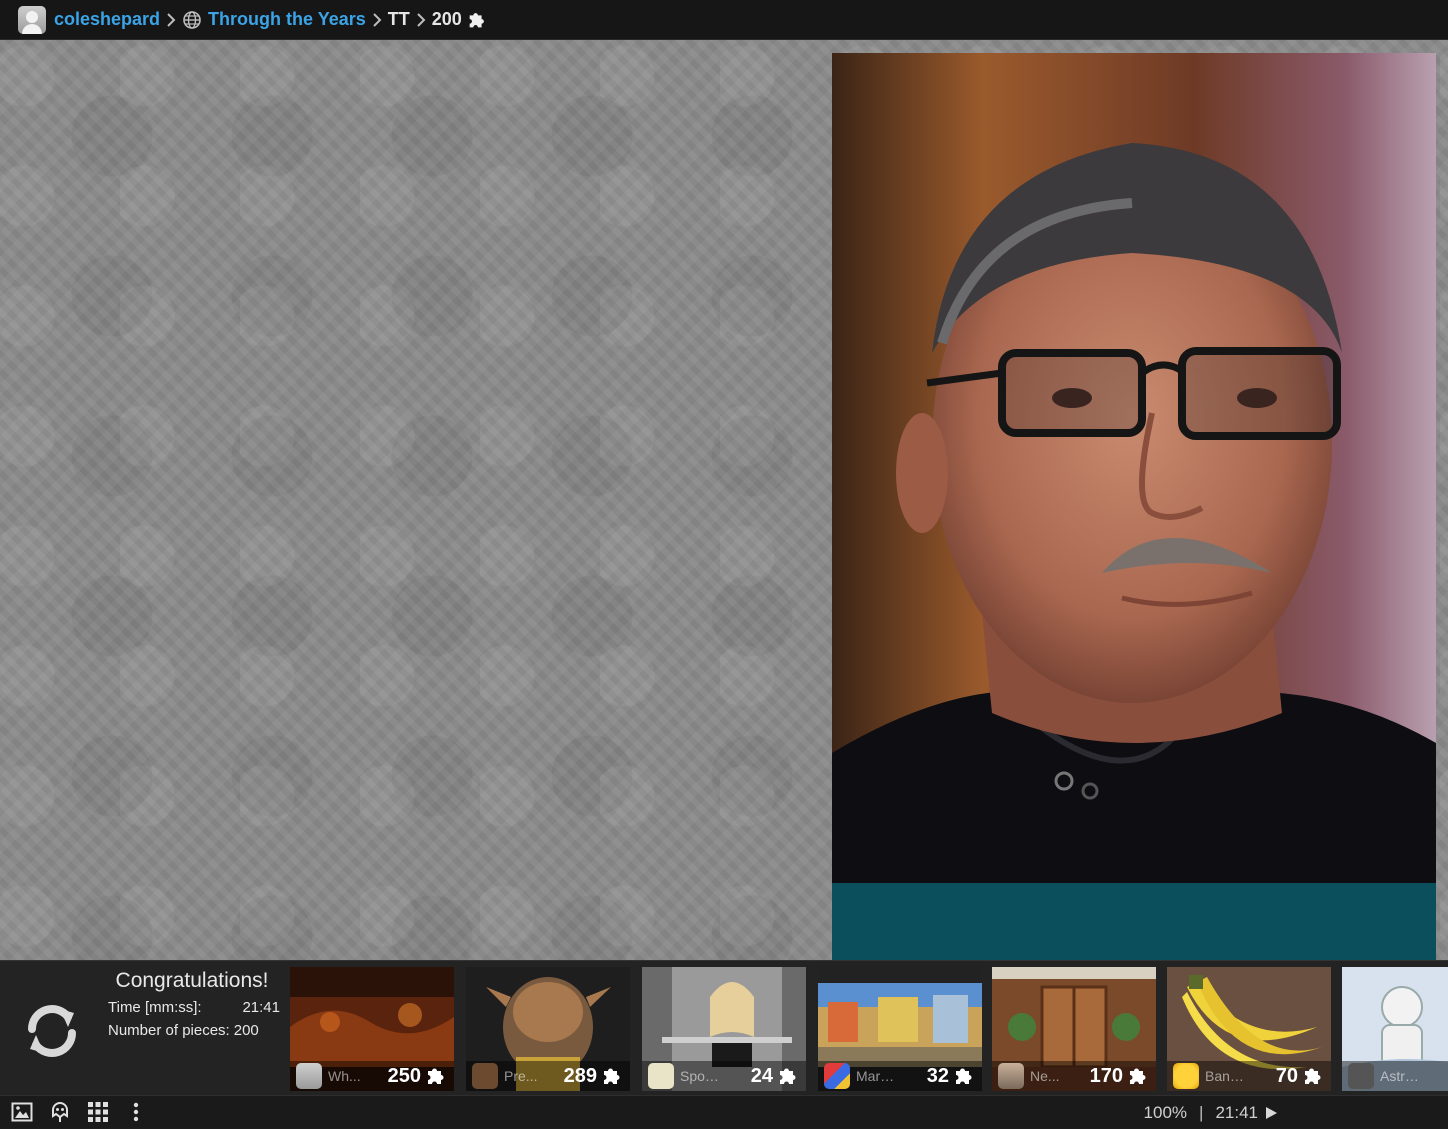 This screenshot has height=1129, width=1448. I want to click on thumbnail-piece-count: 289, so click(580, 1075).